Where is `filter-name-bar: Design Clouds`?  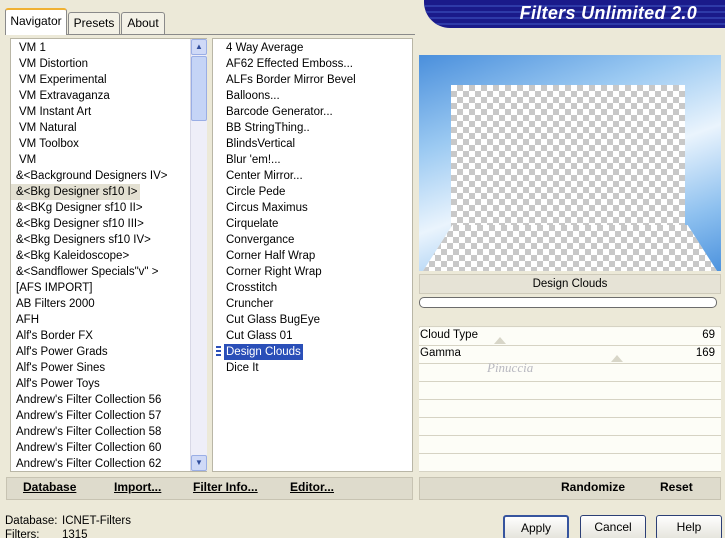
filter-name-bar: Design Clouds is located at coordinates (570, 284).